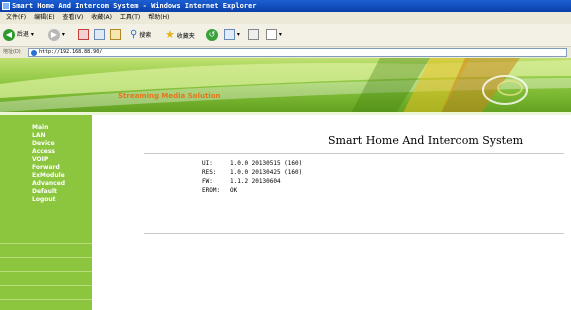 The width and height of the screenshot is (571, 310). I want to click on search-label: 搜索, so click(145, 35).